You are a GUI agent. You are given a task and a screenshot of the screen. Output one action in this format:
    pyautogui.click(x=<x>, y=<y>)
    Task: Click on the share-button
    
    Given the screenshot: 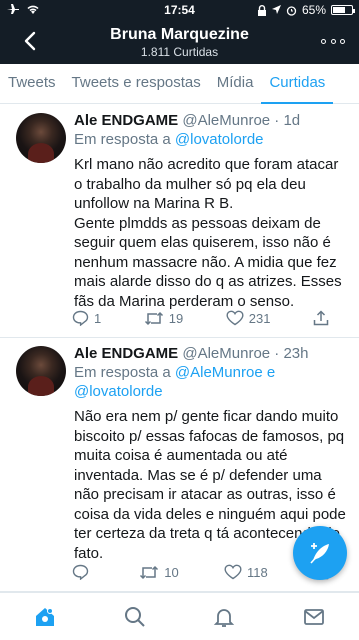 What is the action you would take?
    pyautogui.click(x=321, y=318)
    